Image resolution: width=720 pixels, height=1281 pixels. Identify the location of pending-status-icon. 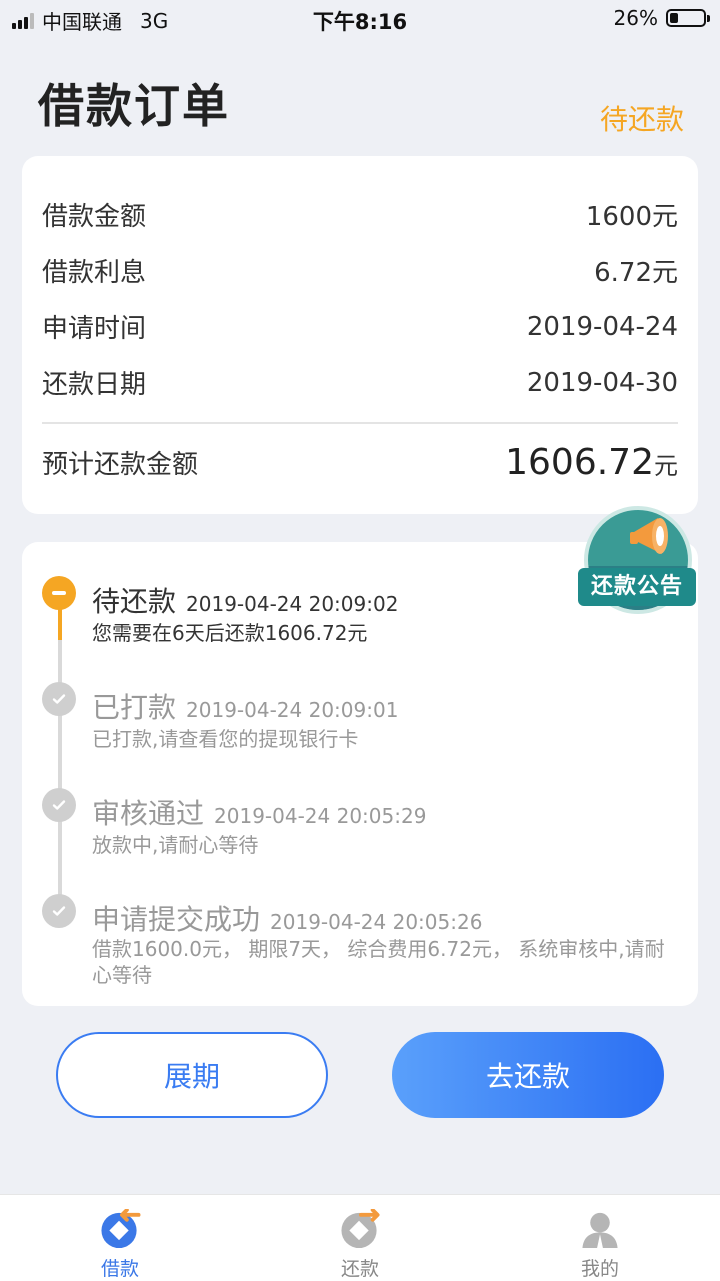
(59, 593).